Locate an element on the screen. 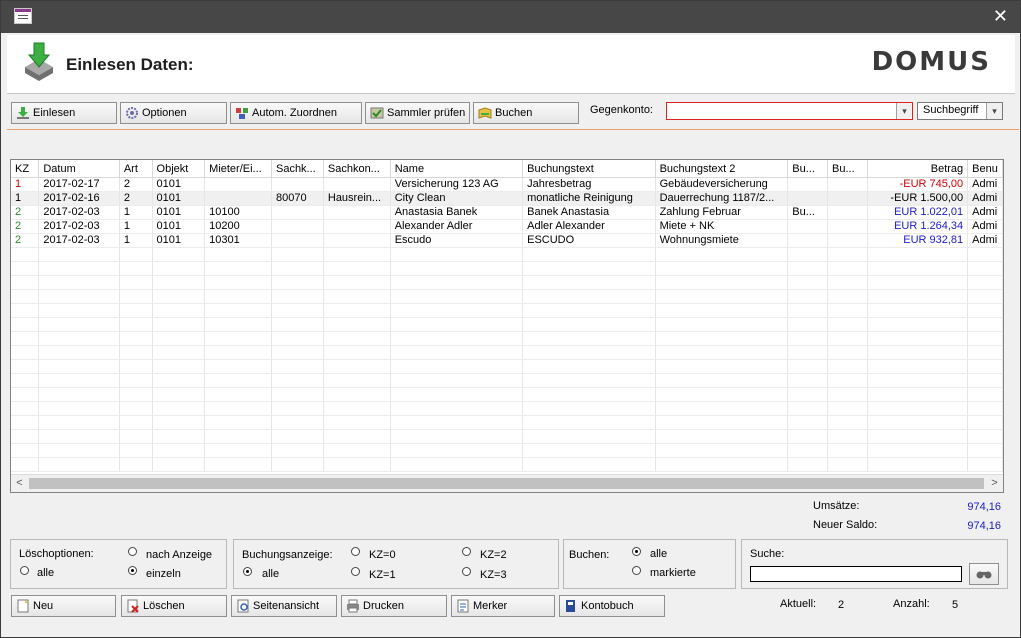 This screenshot has width=1021, height=638. loesch-nach-anzeige-radio is located at coordinates (132, 551).